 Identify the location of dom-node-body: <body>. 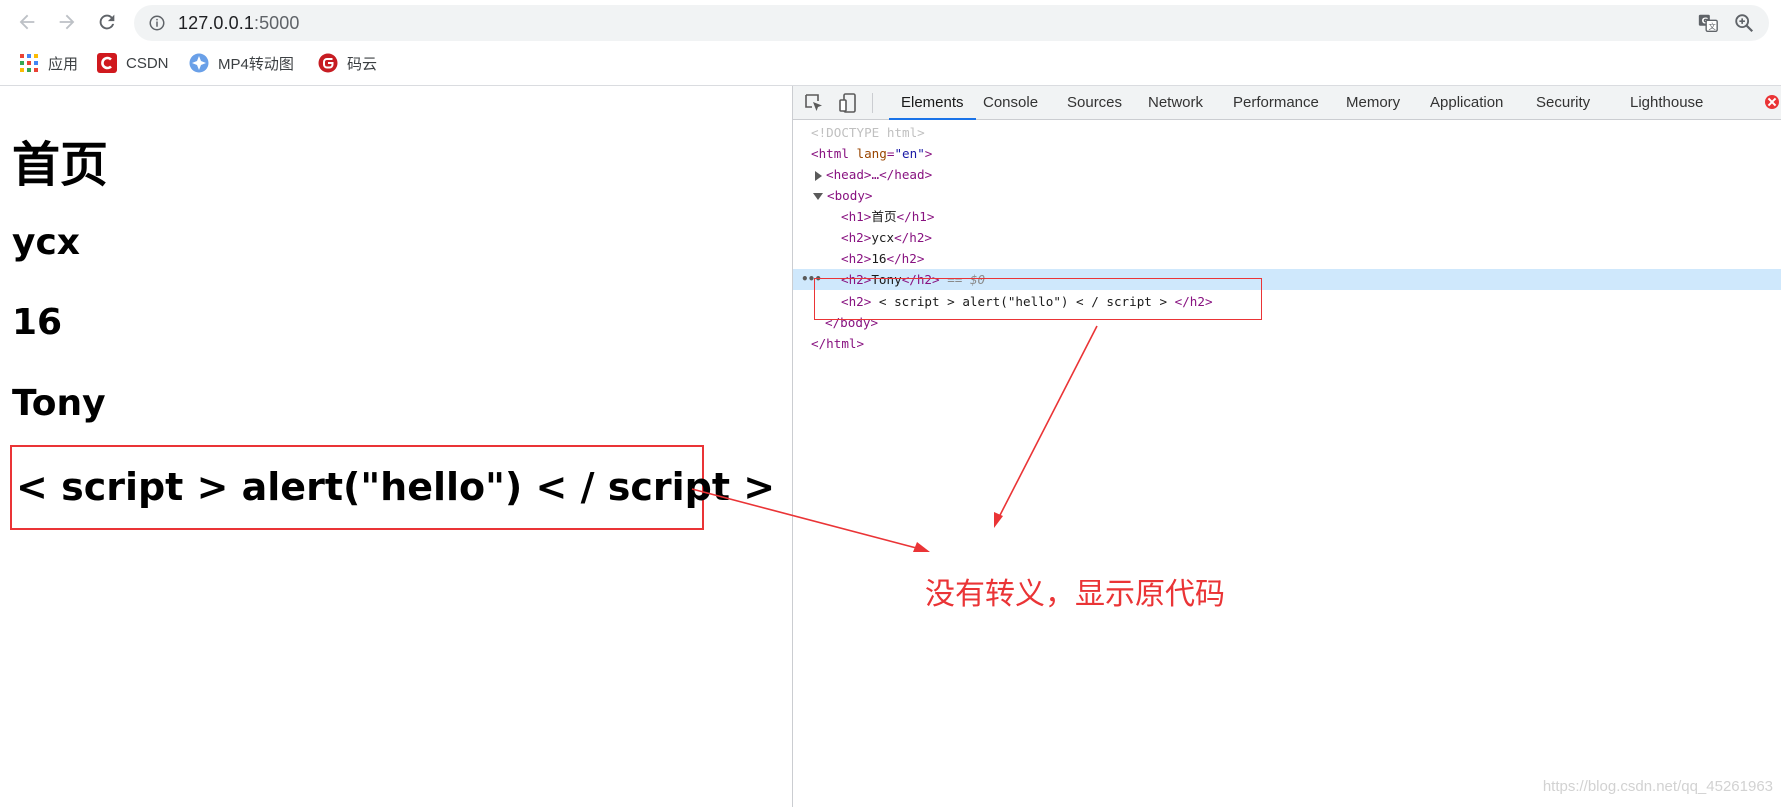
(1287, 195).